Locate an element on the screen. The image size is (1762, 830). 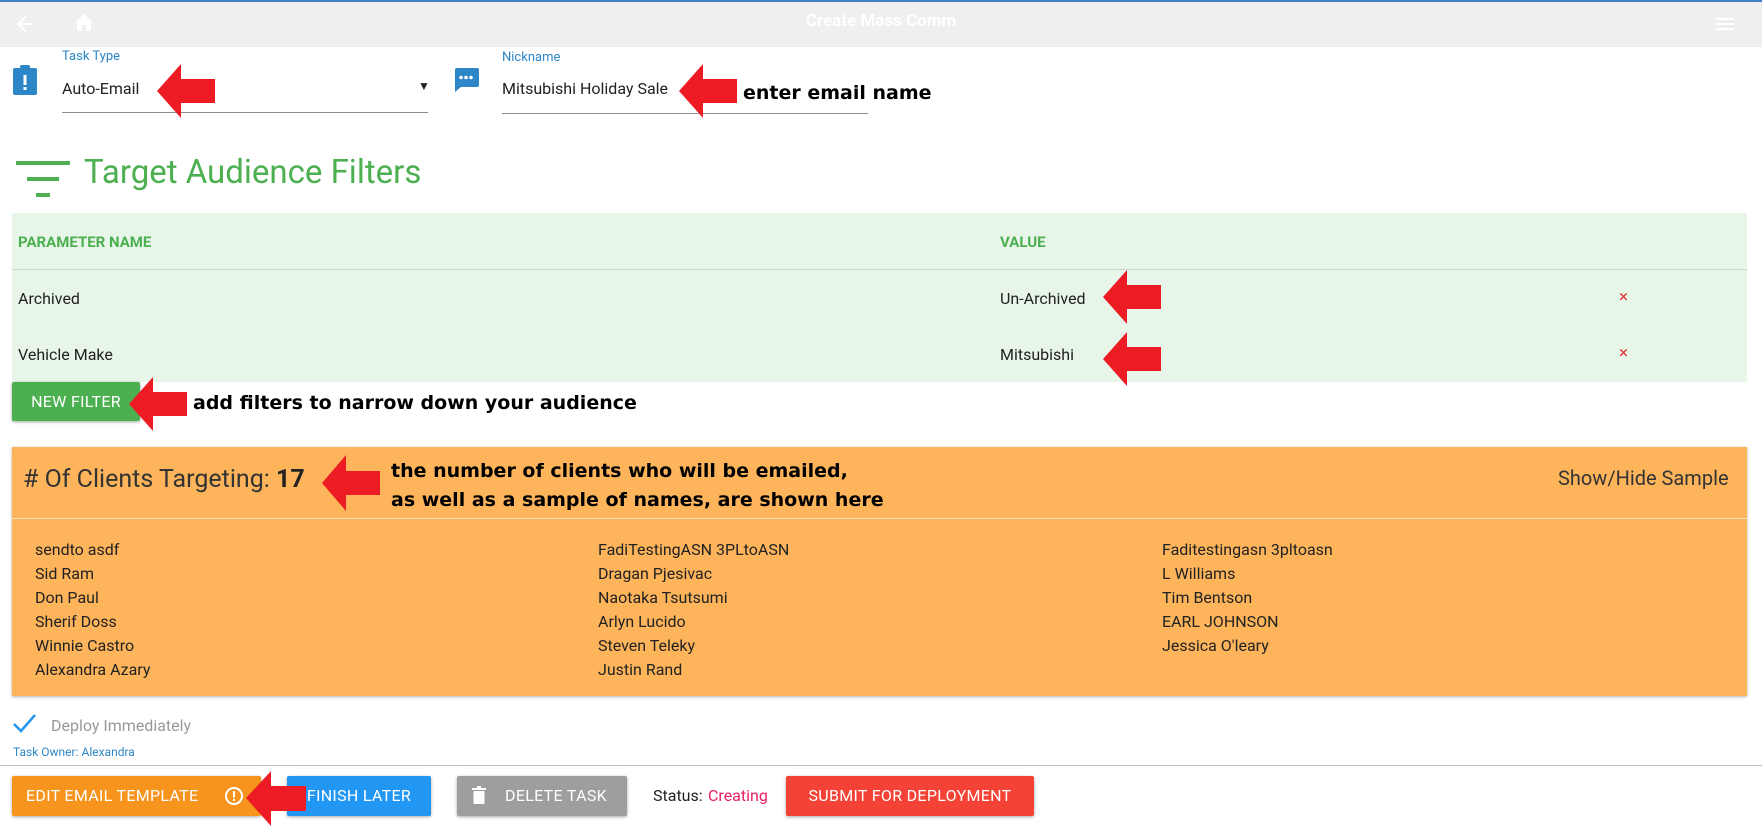
check-icon is located at coordinates (24, 723).